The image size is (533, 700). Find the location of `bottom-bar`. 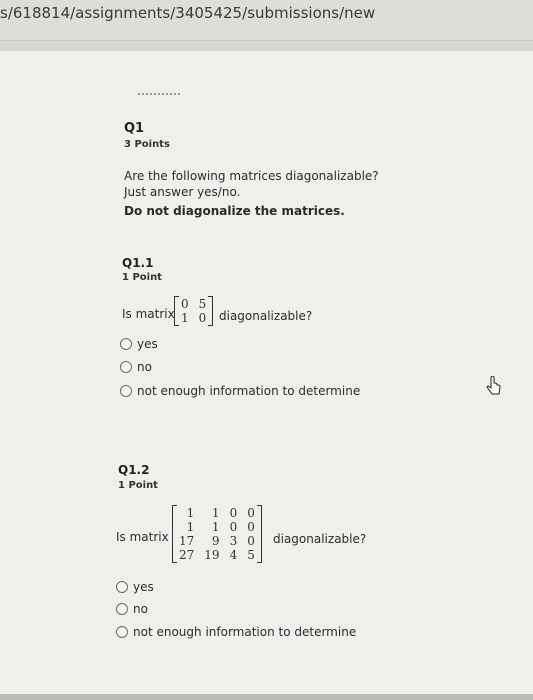

bottom-bar is located at coordinates (266, 697).